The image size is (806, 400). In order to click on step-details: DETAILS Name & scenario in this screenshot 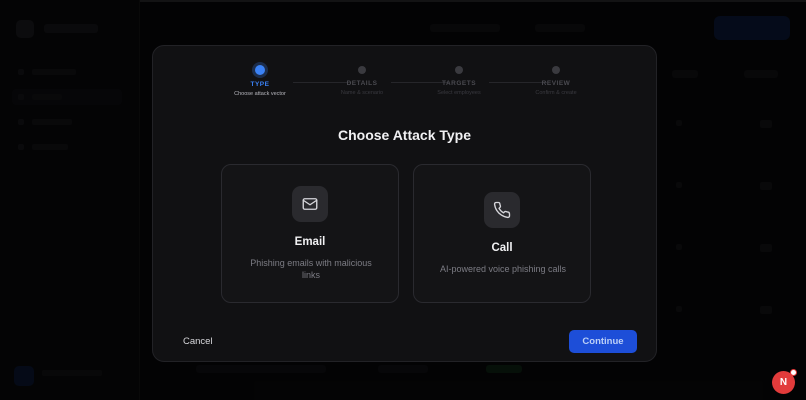, I will do `click(362, 81)`.